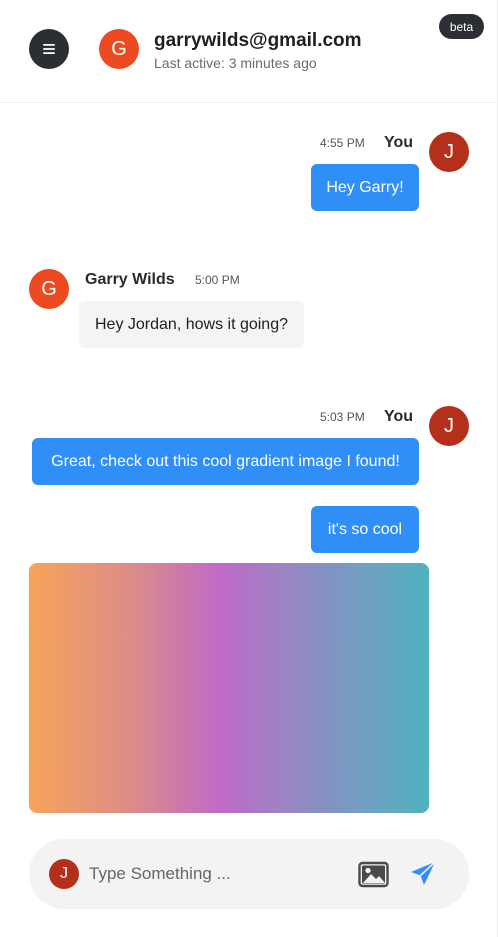  What do you see at coordinates (130, 279) in the screenshot?
I see `message-sender: Garry Wilds` at bounding box center [130, 279].